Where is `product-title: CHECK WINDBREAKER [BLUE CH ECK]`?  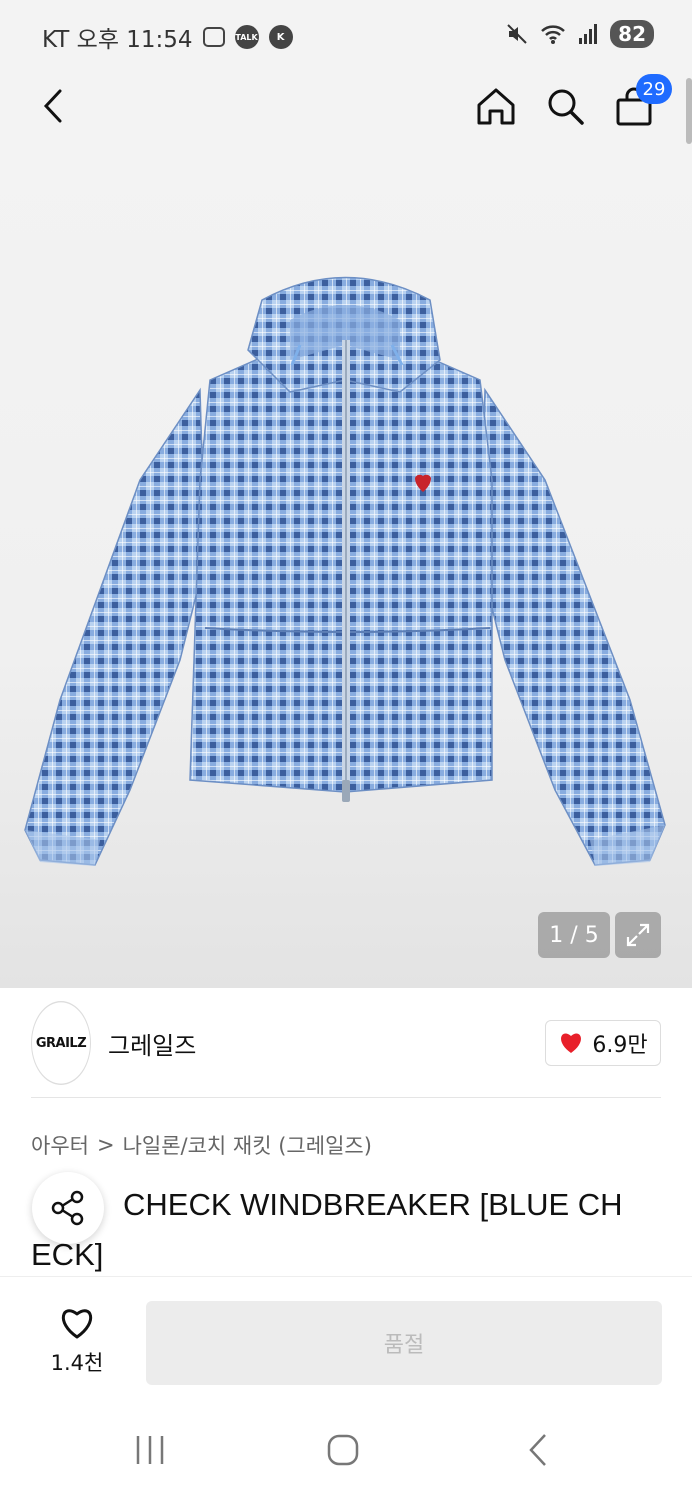
product-title: CHECK WINDBREAKER [BLUE CH ECK] is located at coordinates (346, 1230).